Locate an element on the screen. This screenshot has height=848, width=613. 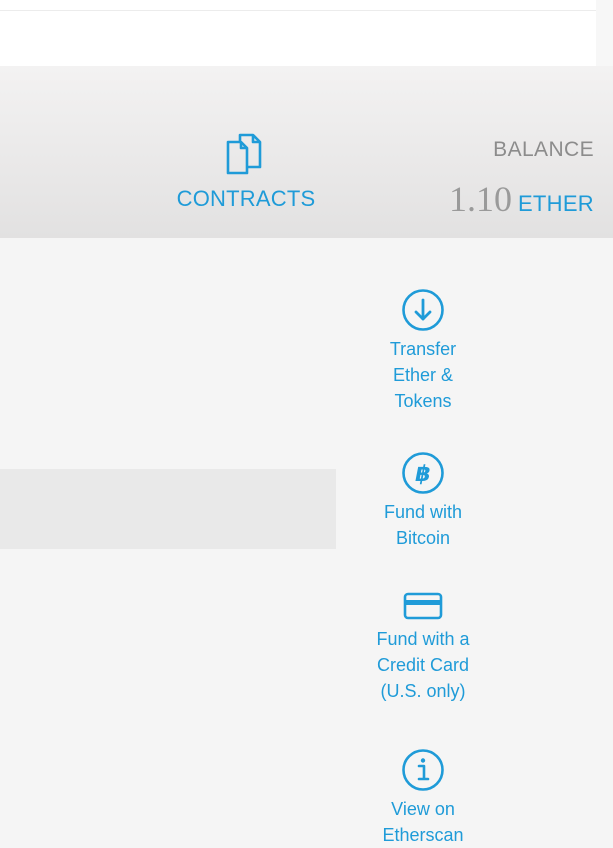
contracts-nav-button: CONTRACTS is located at coordinates (246, 175).